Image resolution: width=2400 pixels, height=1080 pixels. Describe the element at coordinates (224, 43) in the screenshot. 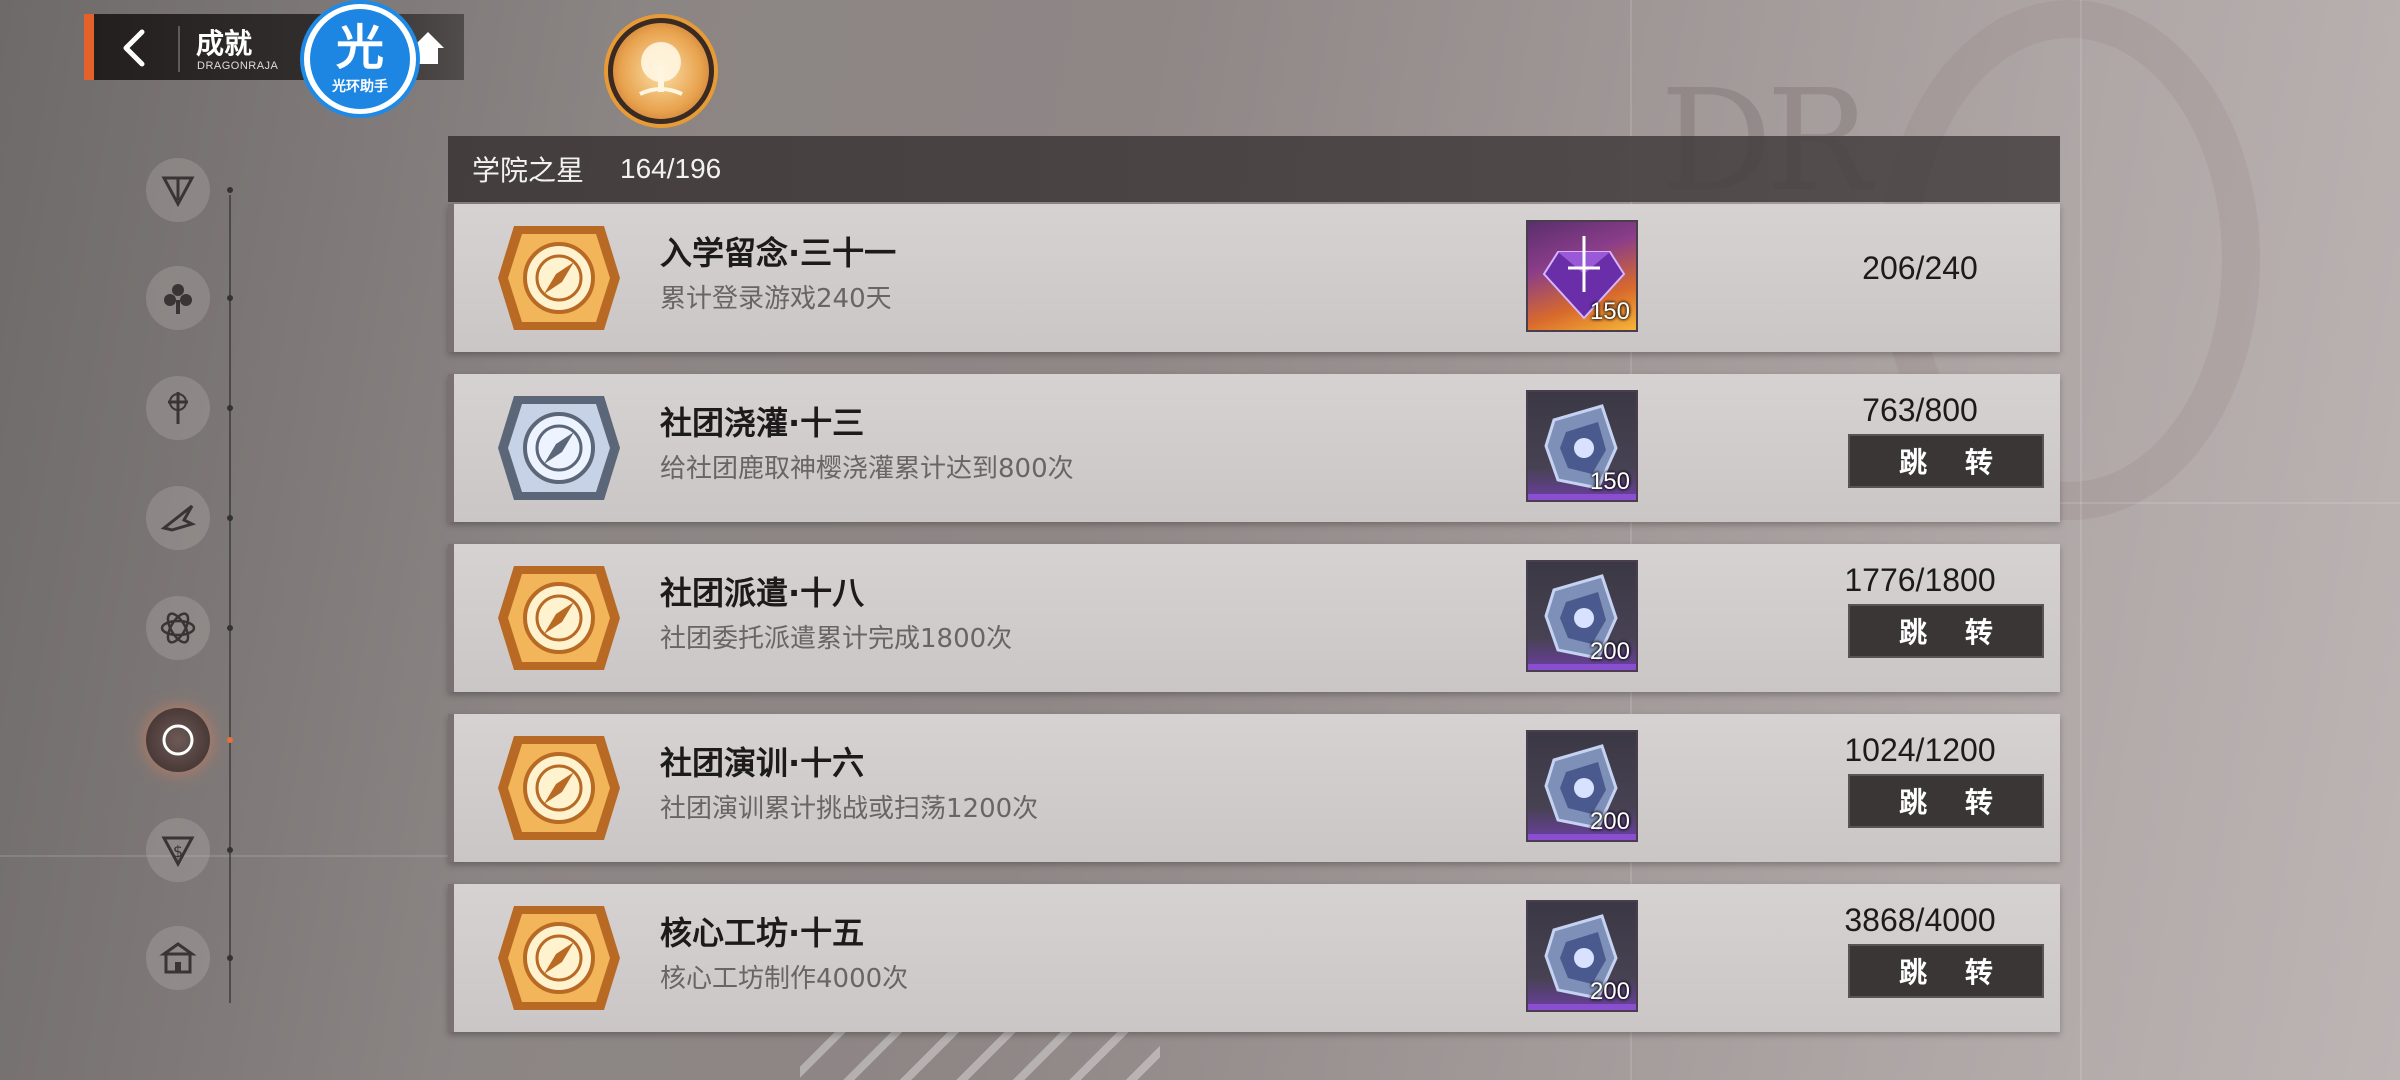

I see `page-title: 成就` at that location.